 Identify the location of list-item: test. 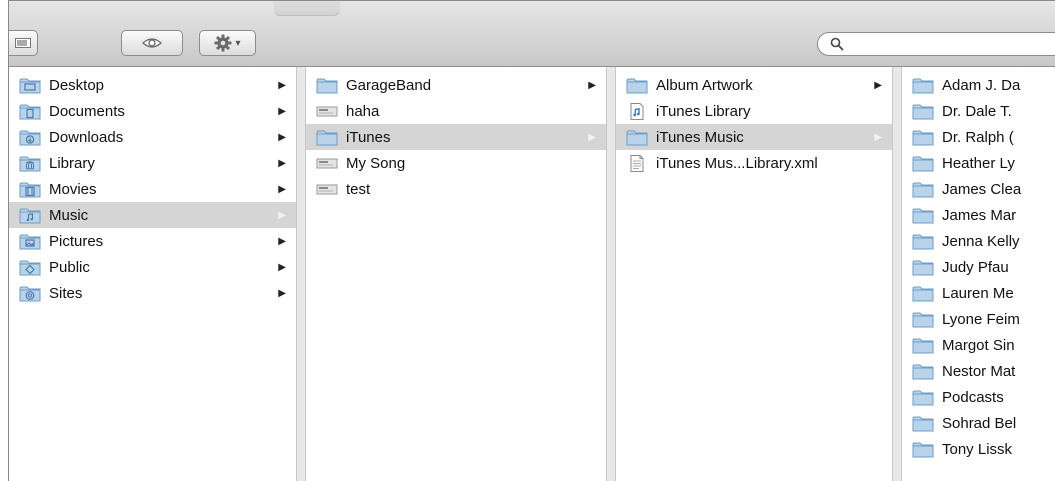
(456, 189).